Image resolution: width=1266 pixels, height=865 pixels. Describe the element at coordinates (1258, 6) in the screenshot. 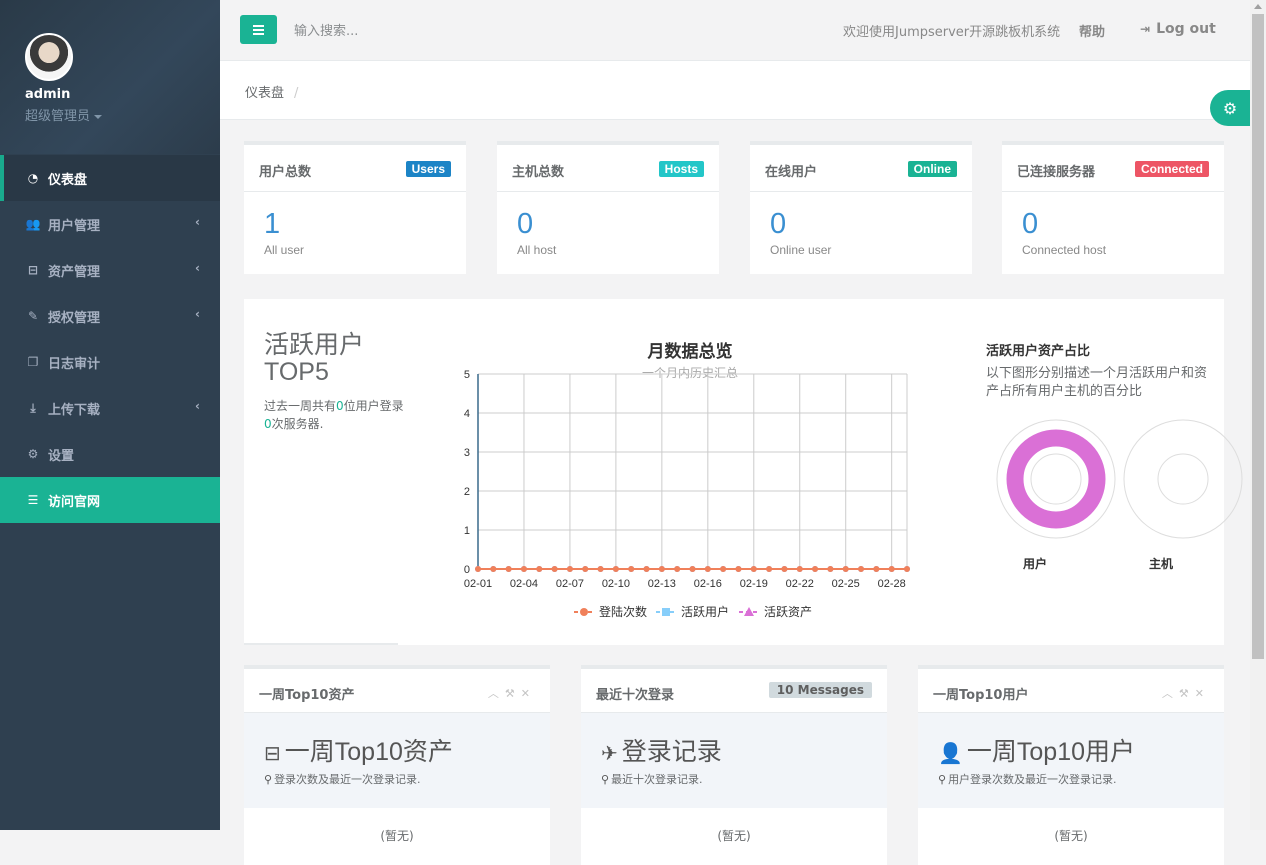

I see `scroll-up-arrow` at that location.